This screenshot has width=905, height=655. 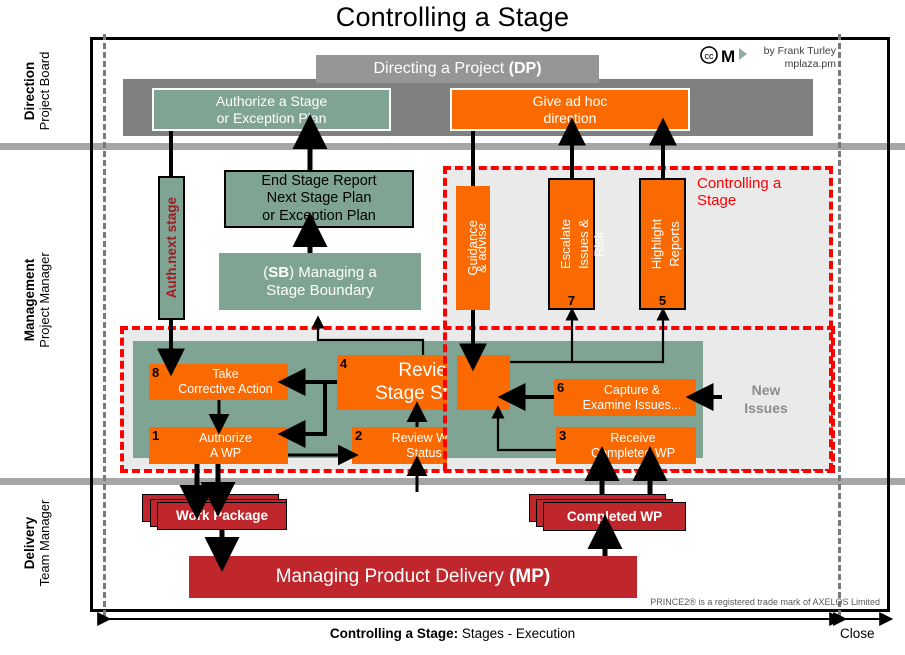 What do you see at coordinates (319, 215) in the screenshot?
I see `esr-line3: or Exception Plan` at bounding box center [319, 215].